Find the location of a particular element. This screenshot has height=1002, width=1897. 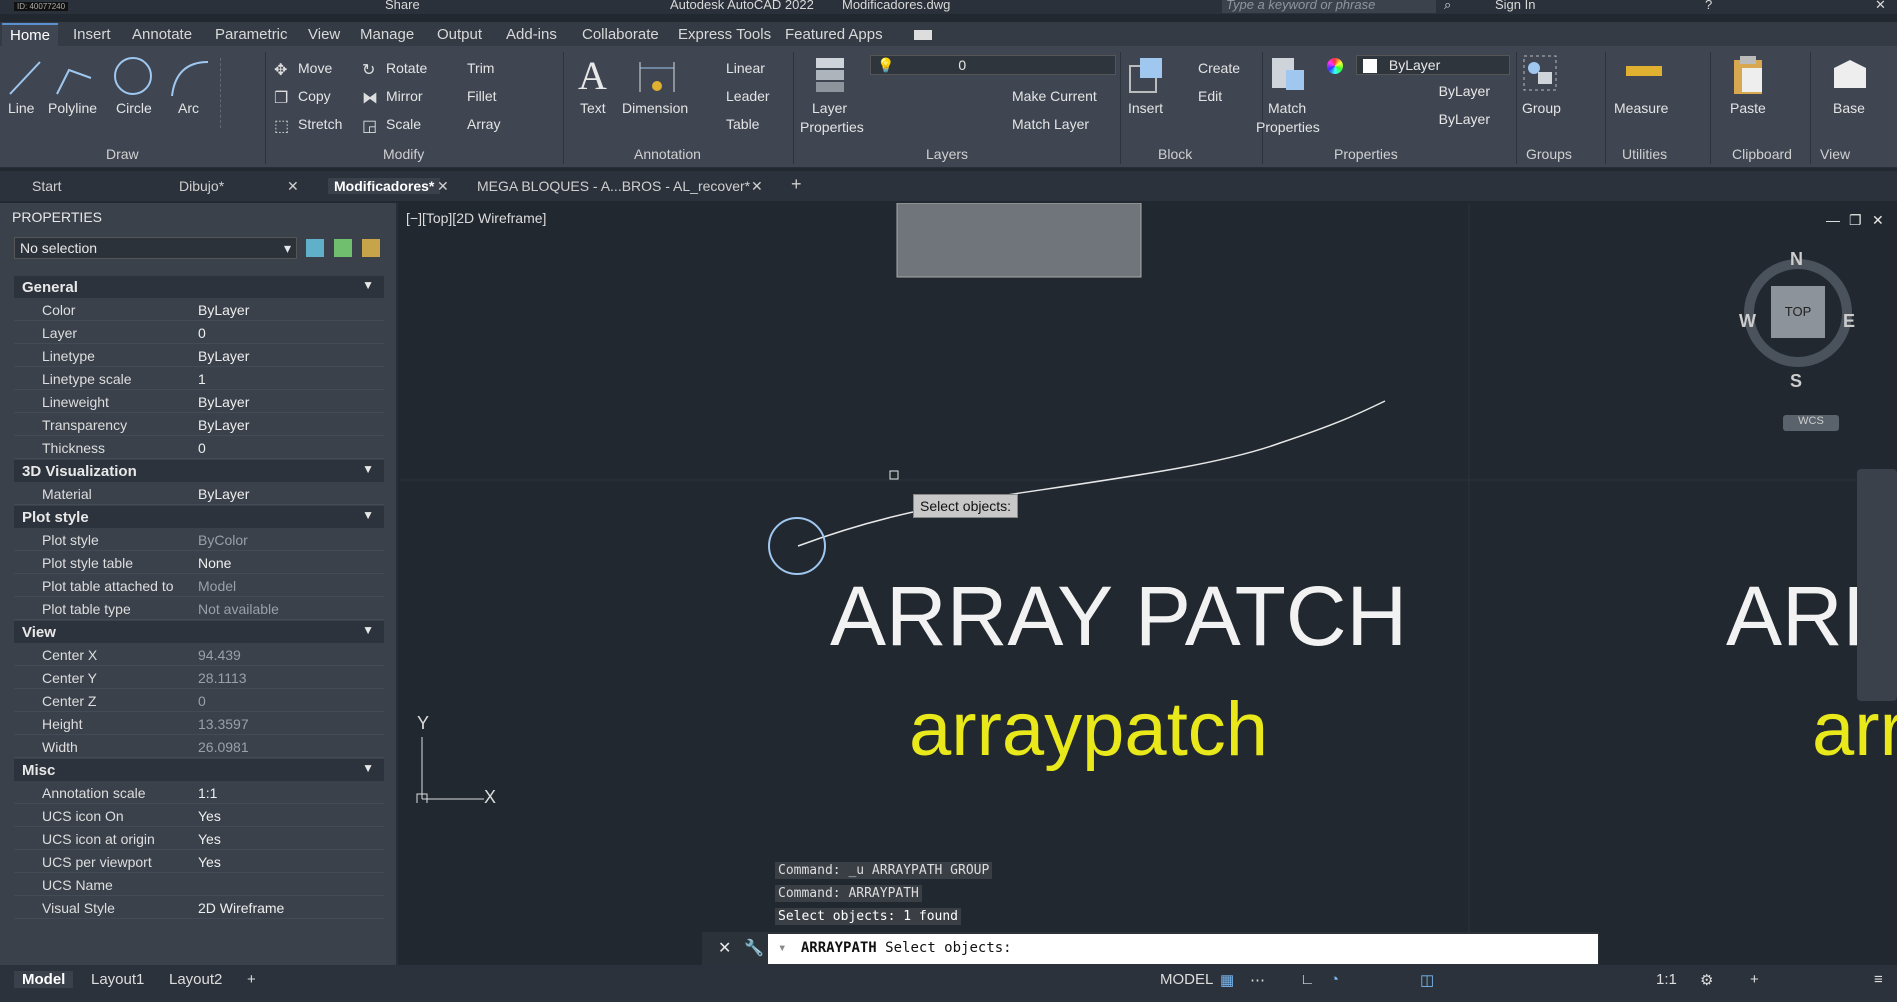

insert-button: Insert is located at coordinates (1145, 108).